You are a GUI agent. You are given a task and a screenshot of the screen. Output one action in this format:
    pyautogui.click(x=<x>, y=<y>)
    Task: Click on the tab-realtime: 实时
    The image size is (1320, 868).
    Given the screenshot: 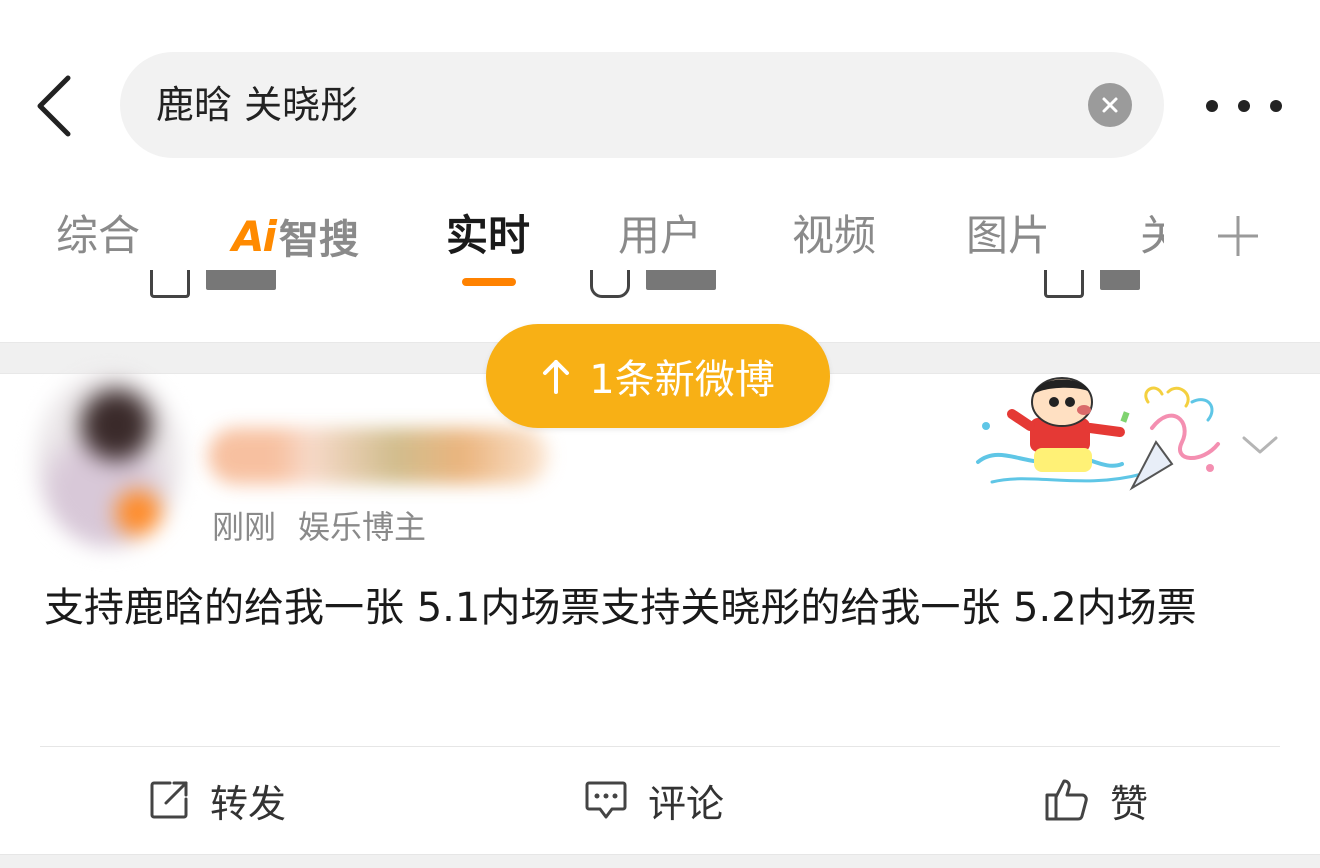 What is the action you would take?
    pyautogui.click(x=488, y=236)
    